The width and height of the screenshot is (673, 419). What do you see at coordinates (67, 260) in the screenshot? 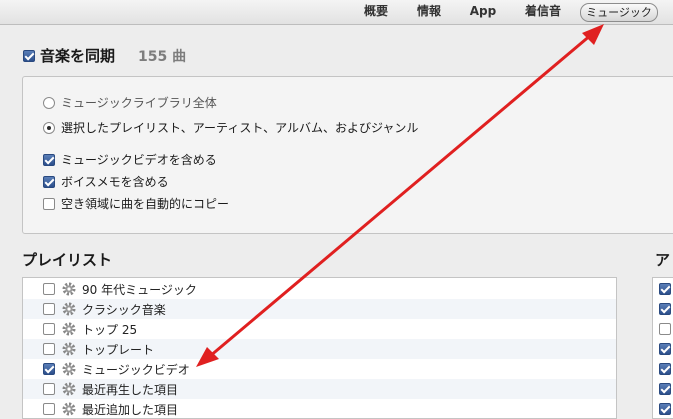
I see `playlists-heading: プレイリスト` at bounding box center [67, 260].